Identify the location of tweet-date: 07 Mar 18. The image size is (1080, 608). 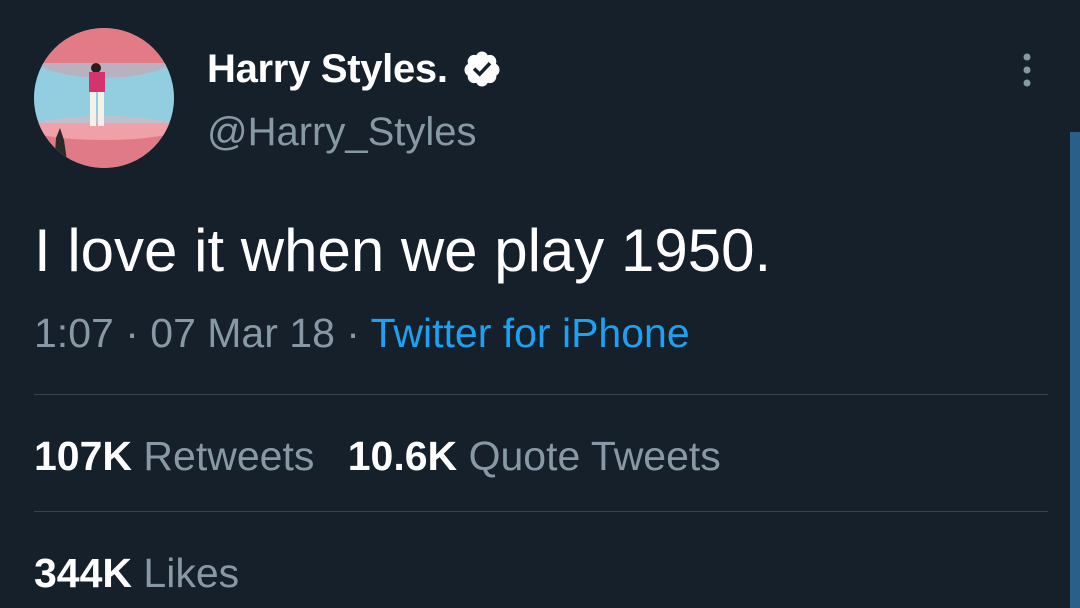
(242, 333).